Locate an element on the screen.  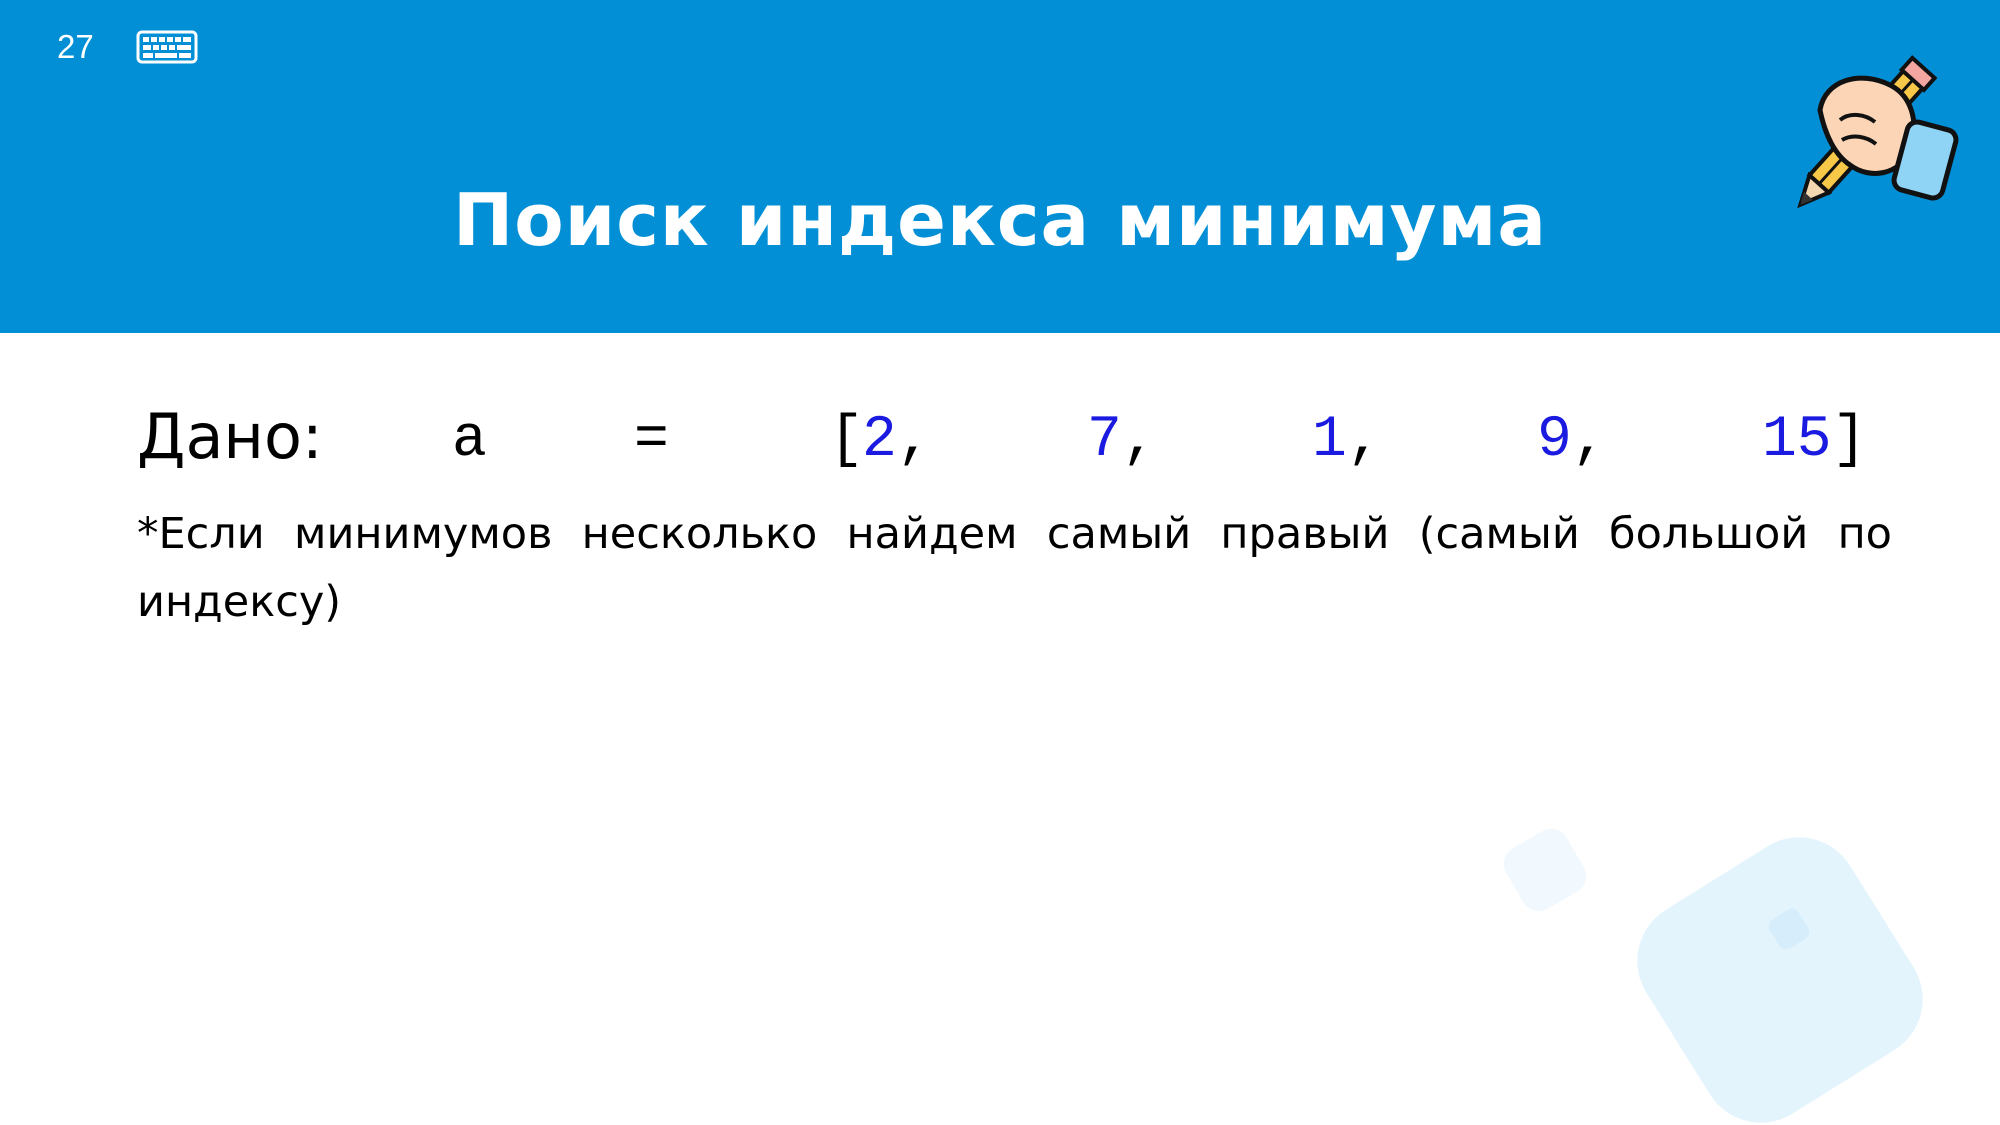
comma-0: , is located at coordinates (914, 440).